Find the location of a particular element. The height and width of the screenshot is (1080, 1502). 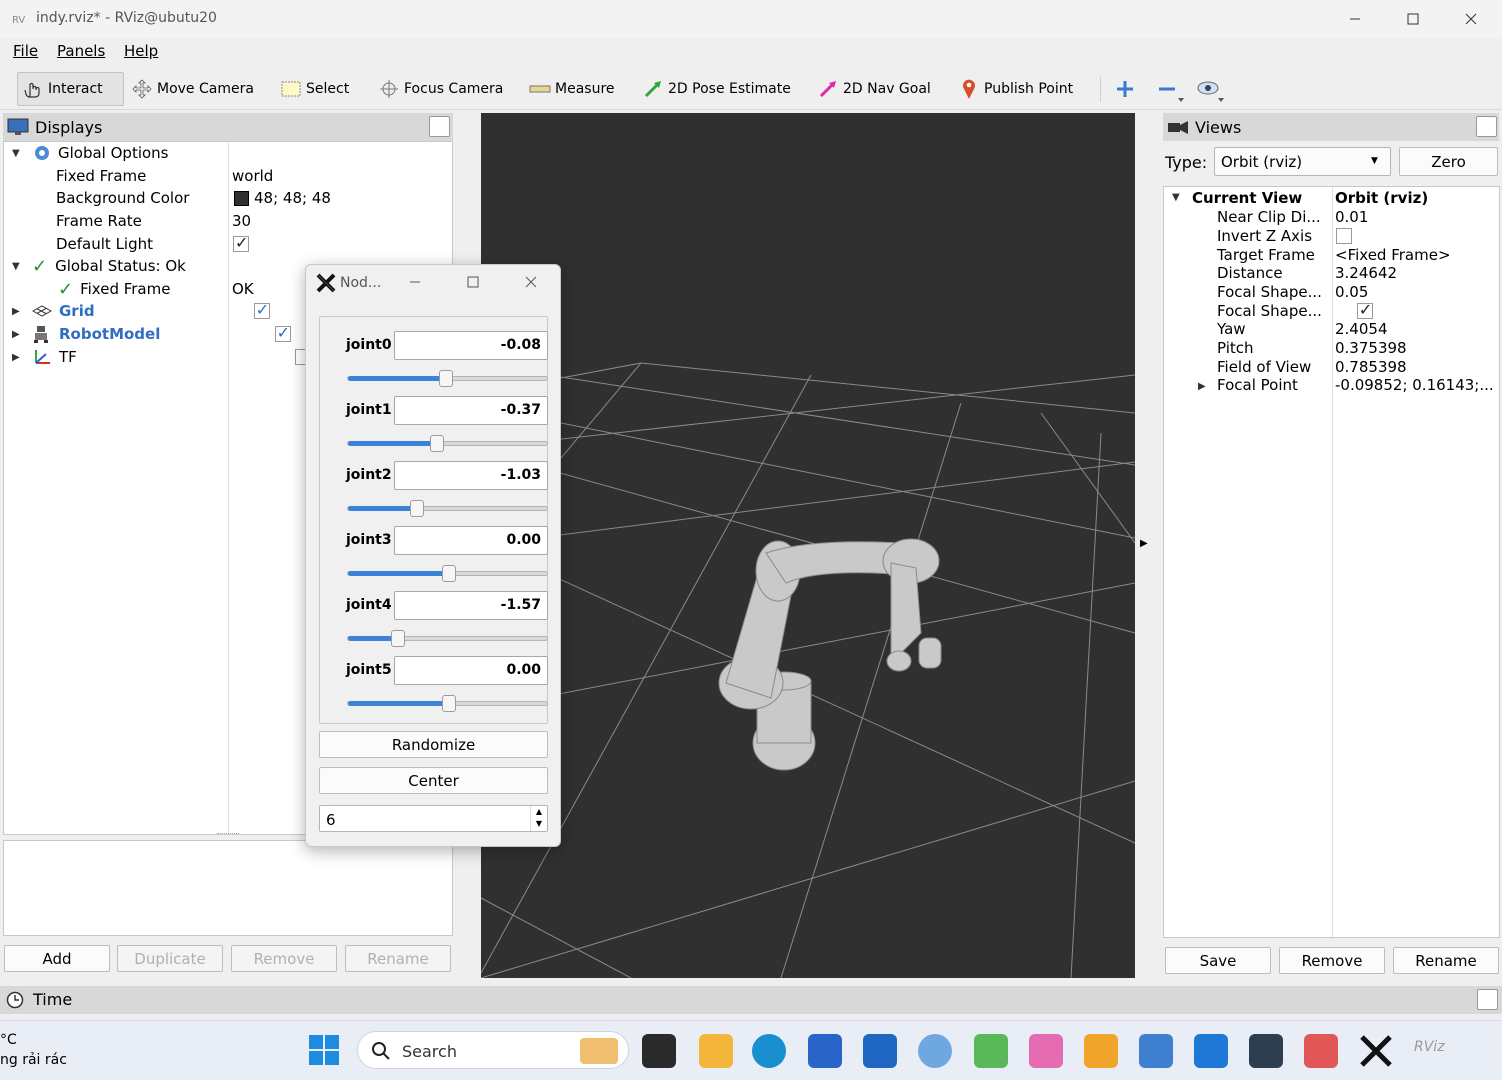

edge-browser-icon is located at coordinates (769, 1051).